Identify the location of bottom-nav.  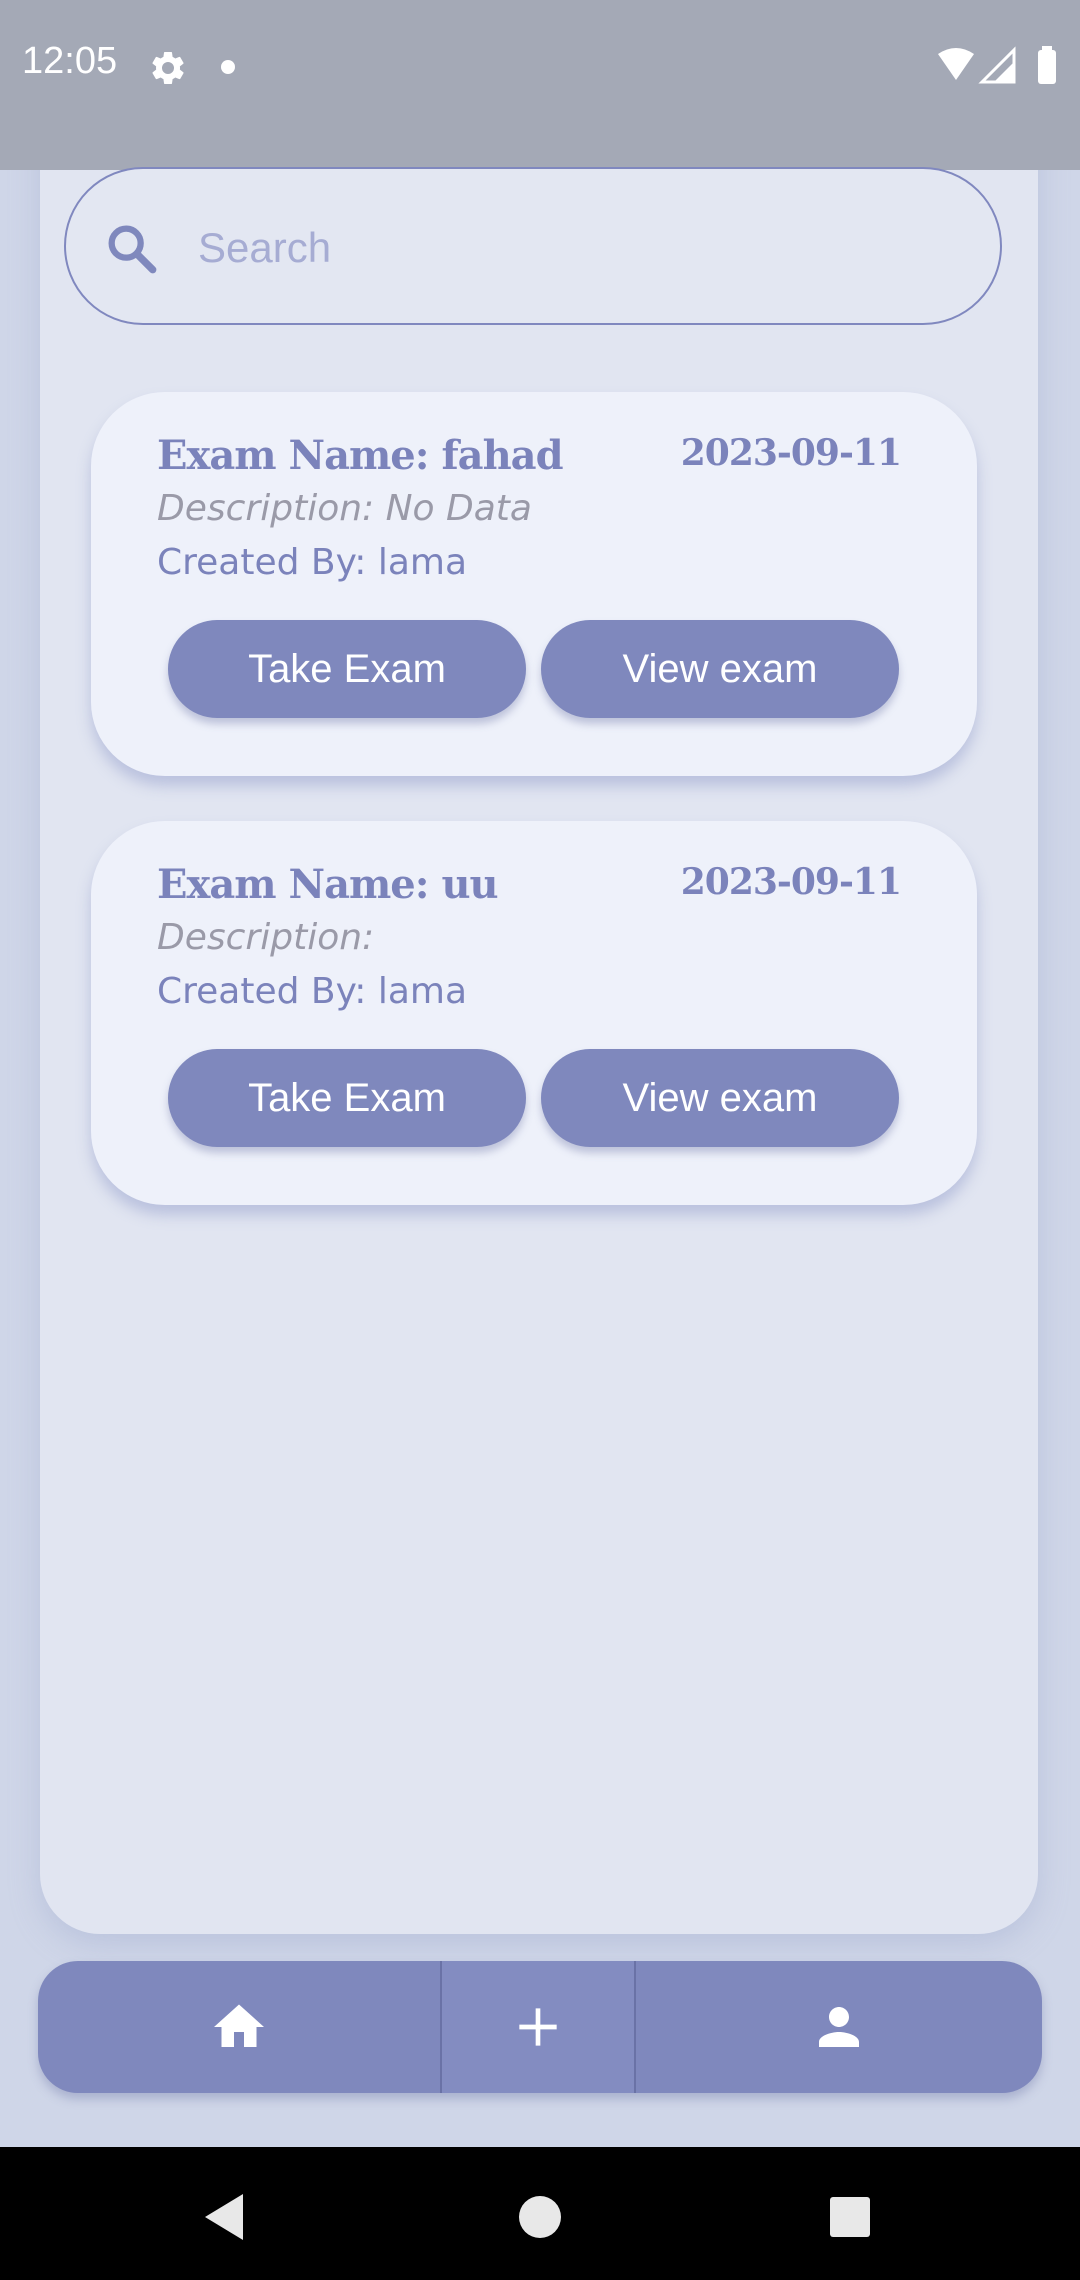
(540, 2027).